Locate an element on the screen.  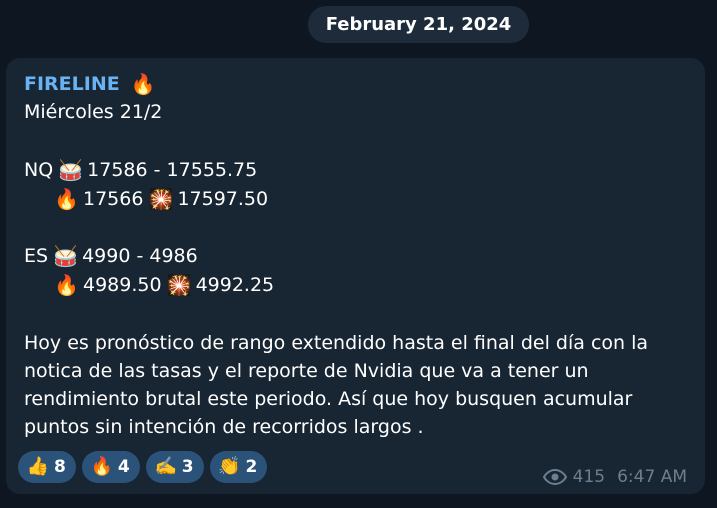
writing-hand-icon: ✍️ is located at coordinates (165, 466).